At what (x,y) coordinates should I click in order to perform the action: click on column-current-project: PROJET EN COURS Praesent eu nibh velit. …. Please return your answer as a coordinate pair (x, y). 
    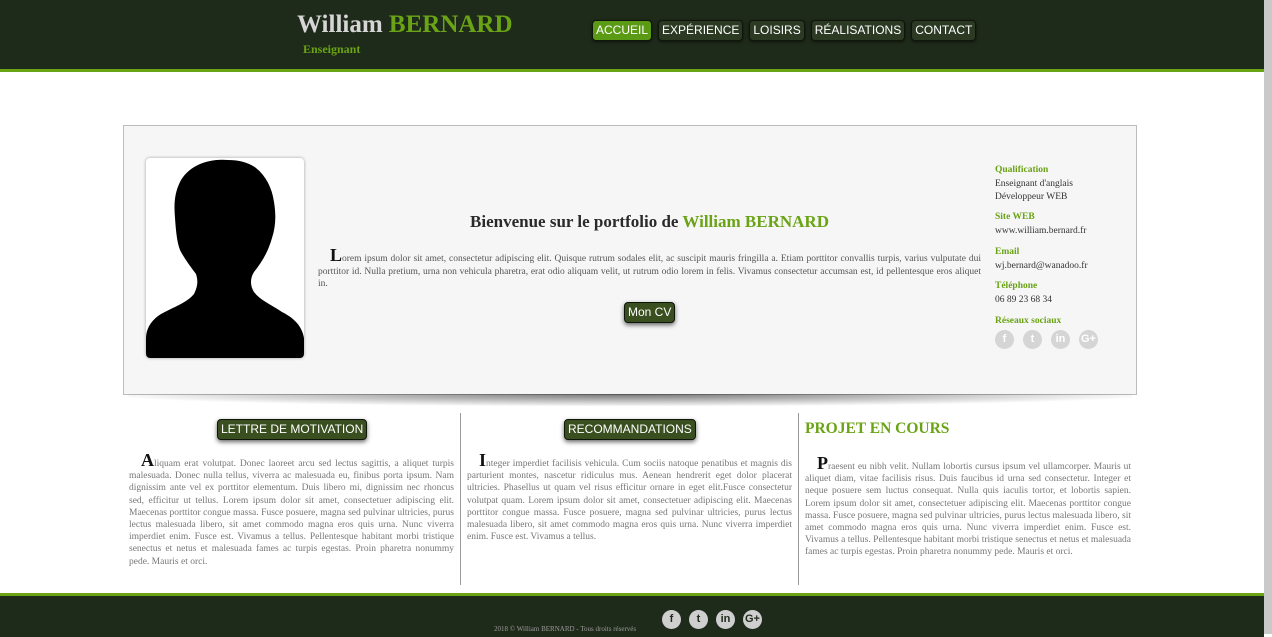
    Looking at the image, I should click on (967, 499).